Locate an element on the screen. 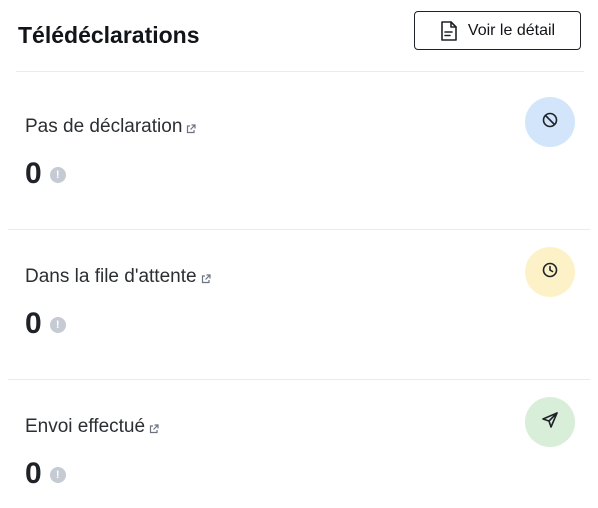  card-link-file-attente: Dans la file d'attente is located at coordinates (118, 276).